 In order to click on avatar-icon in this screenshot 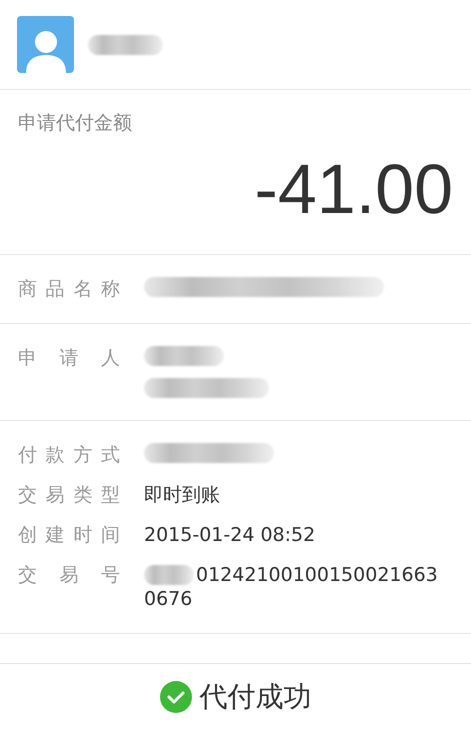, I will do `click(45, 44)`.